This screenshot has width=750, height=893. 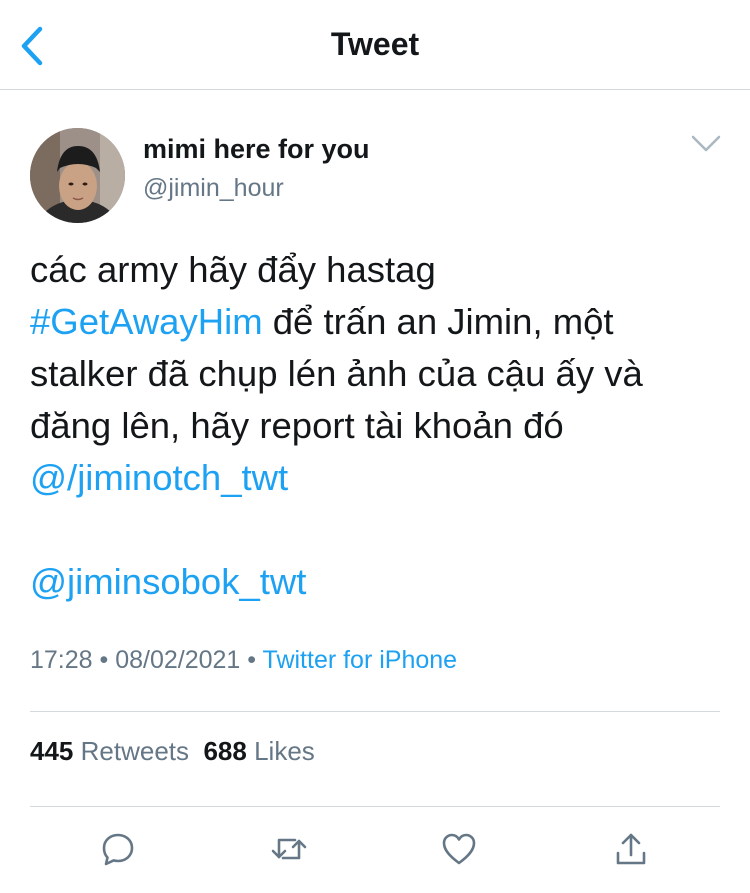 I want to click on tweet-line: đăng lên, hãy report tài khoản đó, so click(x=297, y=425).